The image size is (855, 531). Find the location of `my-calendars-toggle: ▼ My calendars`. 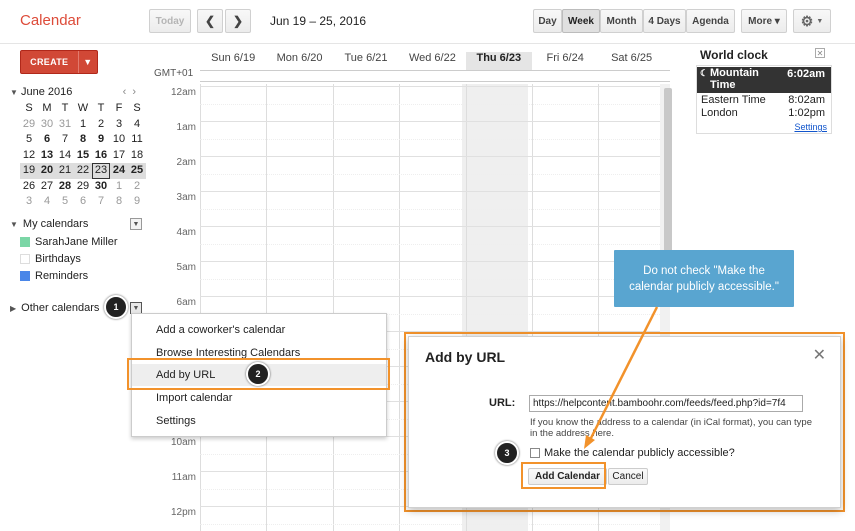

my-calendars-toggle: ▼ My calendars is located at coordinates (49, 224).